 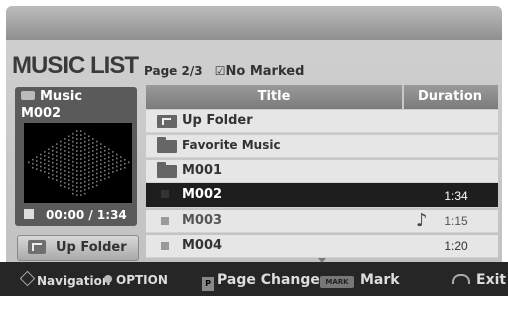 What do you see at coordinates (322, 195) in the screenshot?
I see `list-item-selected: M002 1:34` at bounding box center [322, 195].